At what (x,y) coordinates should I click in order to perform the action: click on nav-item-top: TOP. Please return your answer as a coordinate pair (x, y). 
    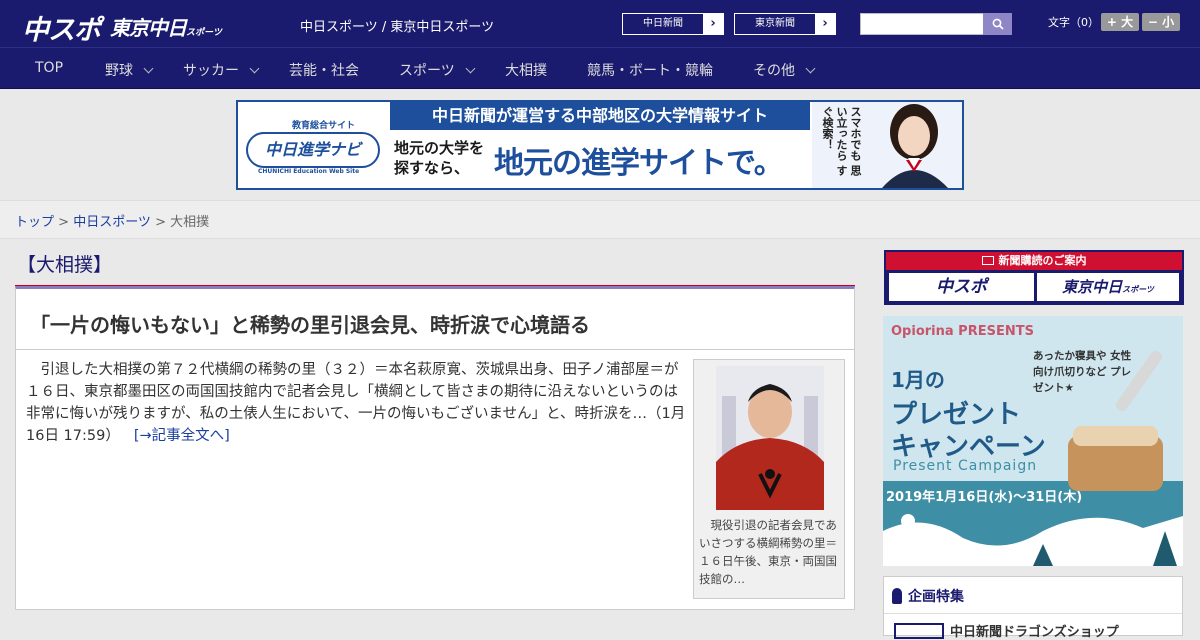
    Looking at the image, I should click on (49, 68).